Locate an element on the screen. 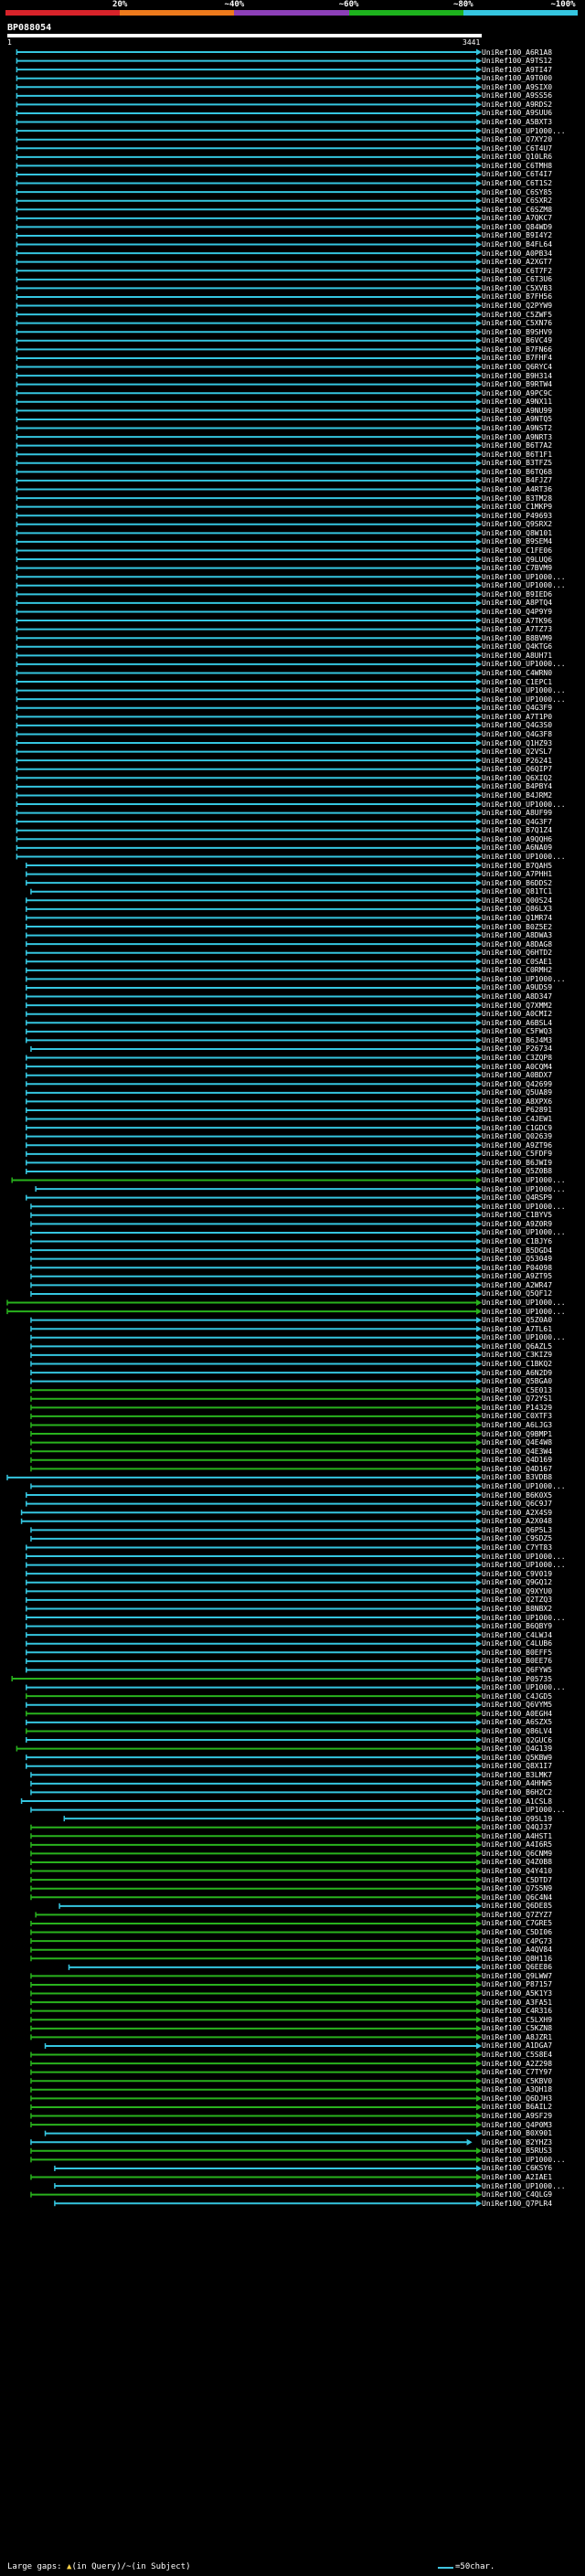 This screenshot has height=2576, width=585. hit-name-link: UniRef100_P62891 is located at coordinates (517, 1110).